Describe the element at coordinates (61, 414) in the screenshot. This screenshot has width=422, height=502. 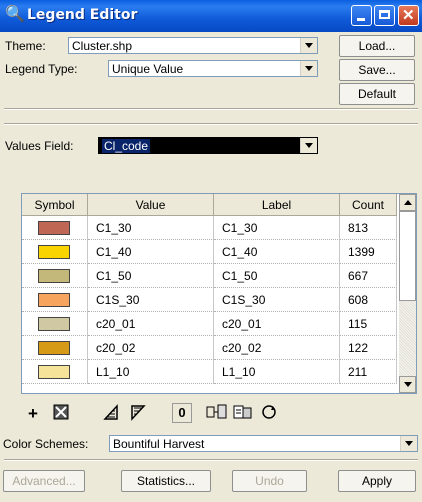
I see `delete-value-icon` at that location.